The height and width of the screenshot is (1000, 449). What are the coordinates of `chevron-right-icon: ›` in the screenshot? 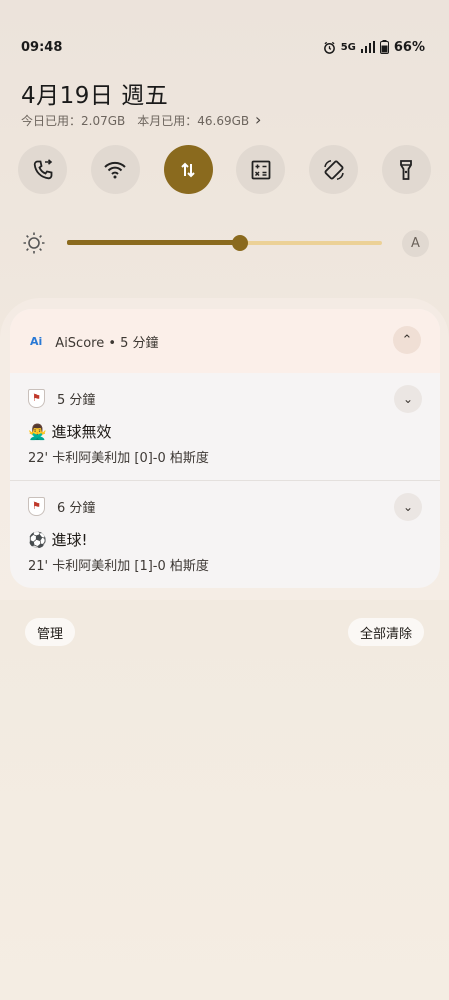 It's located at (258, 119).